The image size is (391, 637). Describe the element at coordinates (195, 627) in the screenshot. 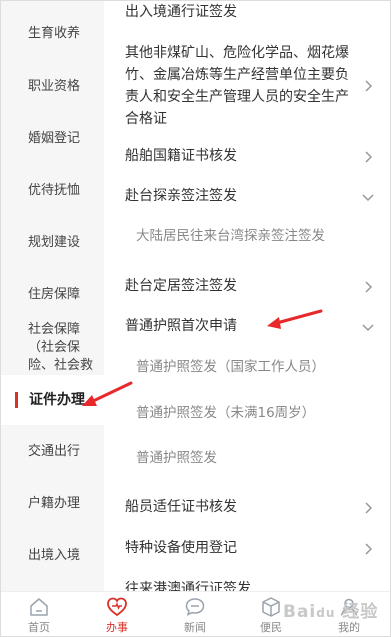

I see `tab-label: 新闻` at that location.